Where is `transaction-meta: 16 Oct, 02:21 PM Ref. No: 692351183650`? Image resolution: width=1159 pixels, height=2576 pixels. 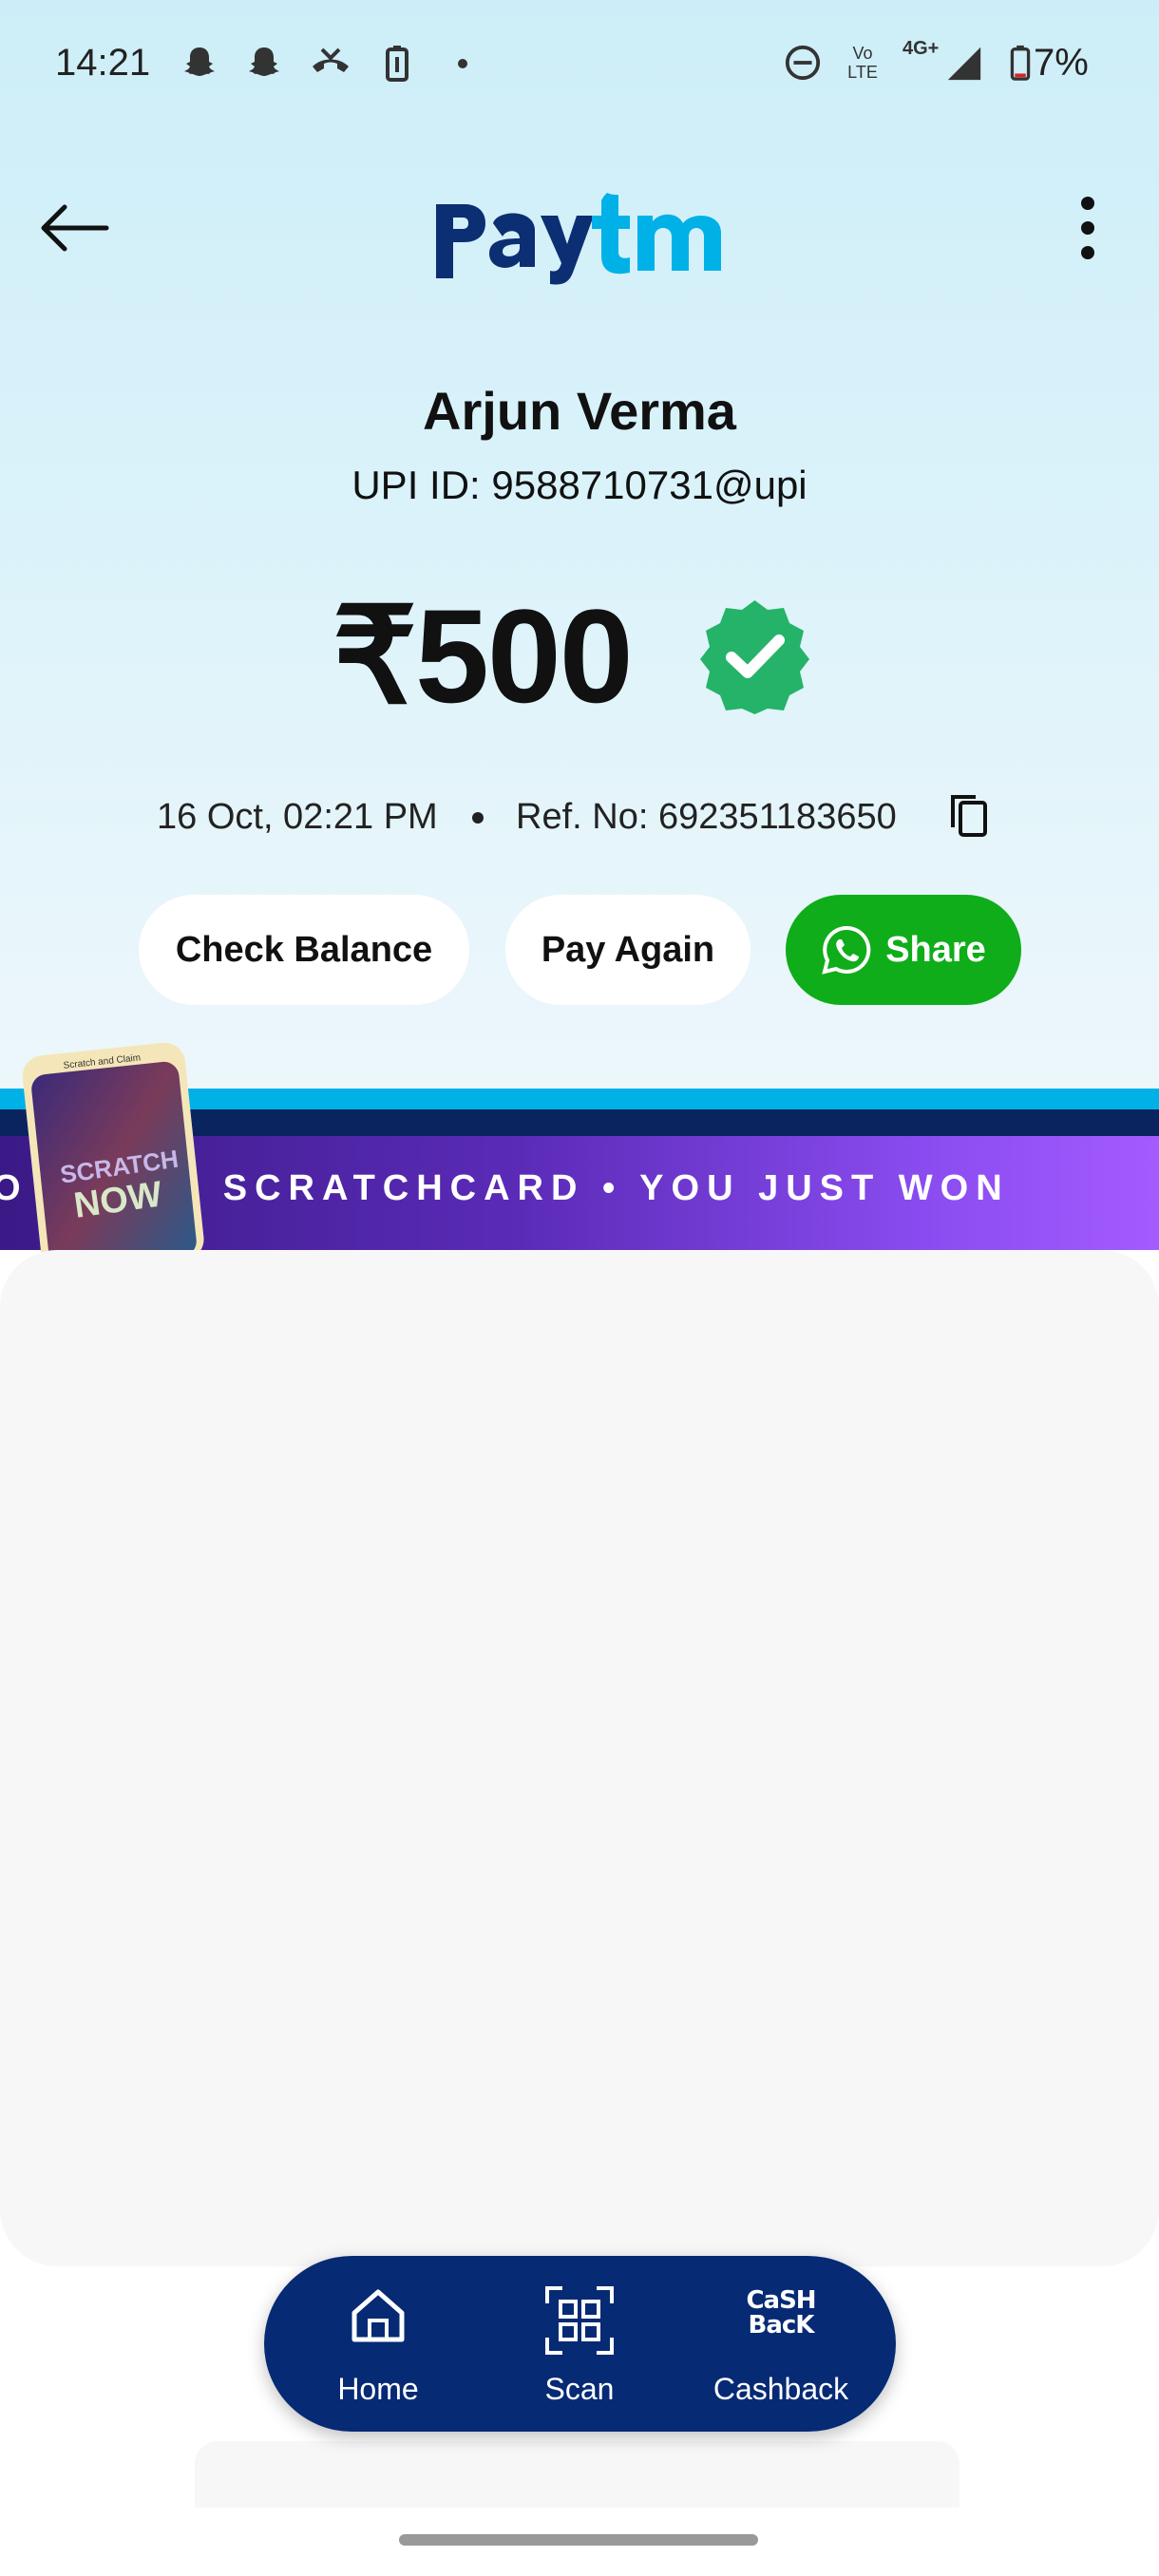
transaction-meta: 16 Oct, 02:21 PM Ref. No: 692351183650 is located at coordinates (579, 819).